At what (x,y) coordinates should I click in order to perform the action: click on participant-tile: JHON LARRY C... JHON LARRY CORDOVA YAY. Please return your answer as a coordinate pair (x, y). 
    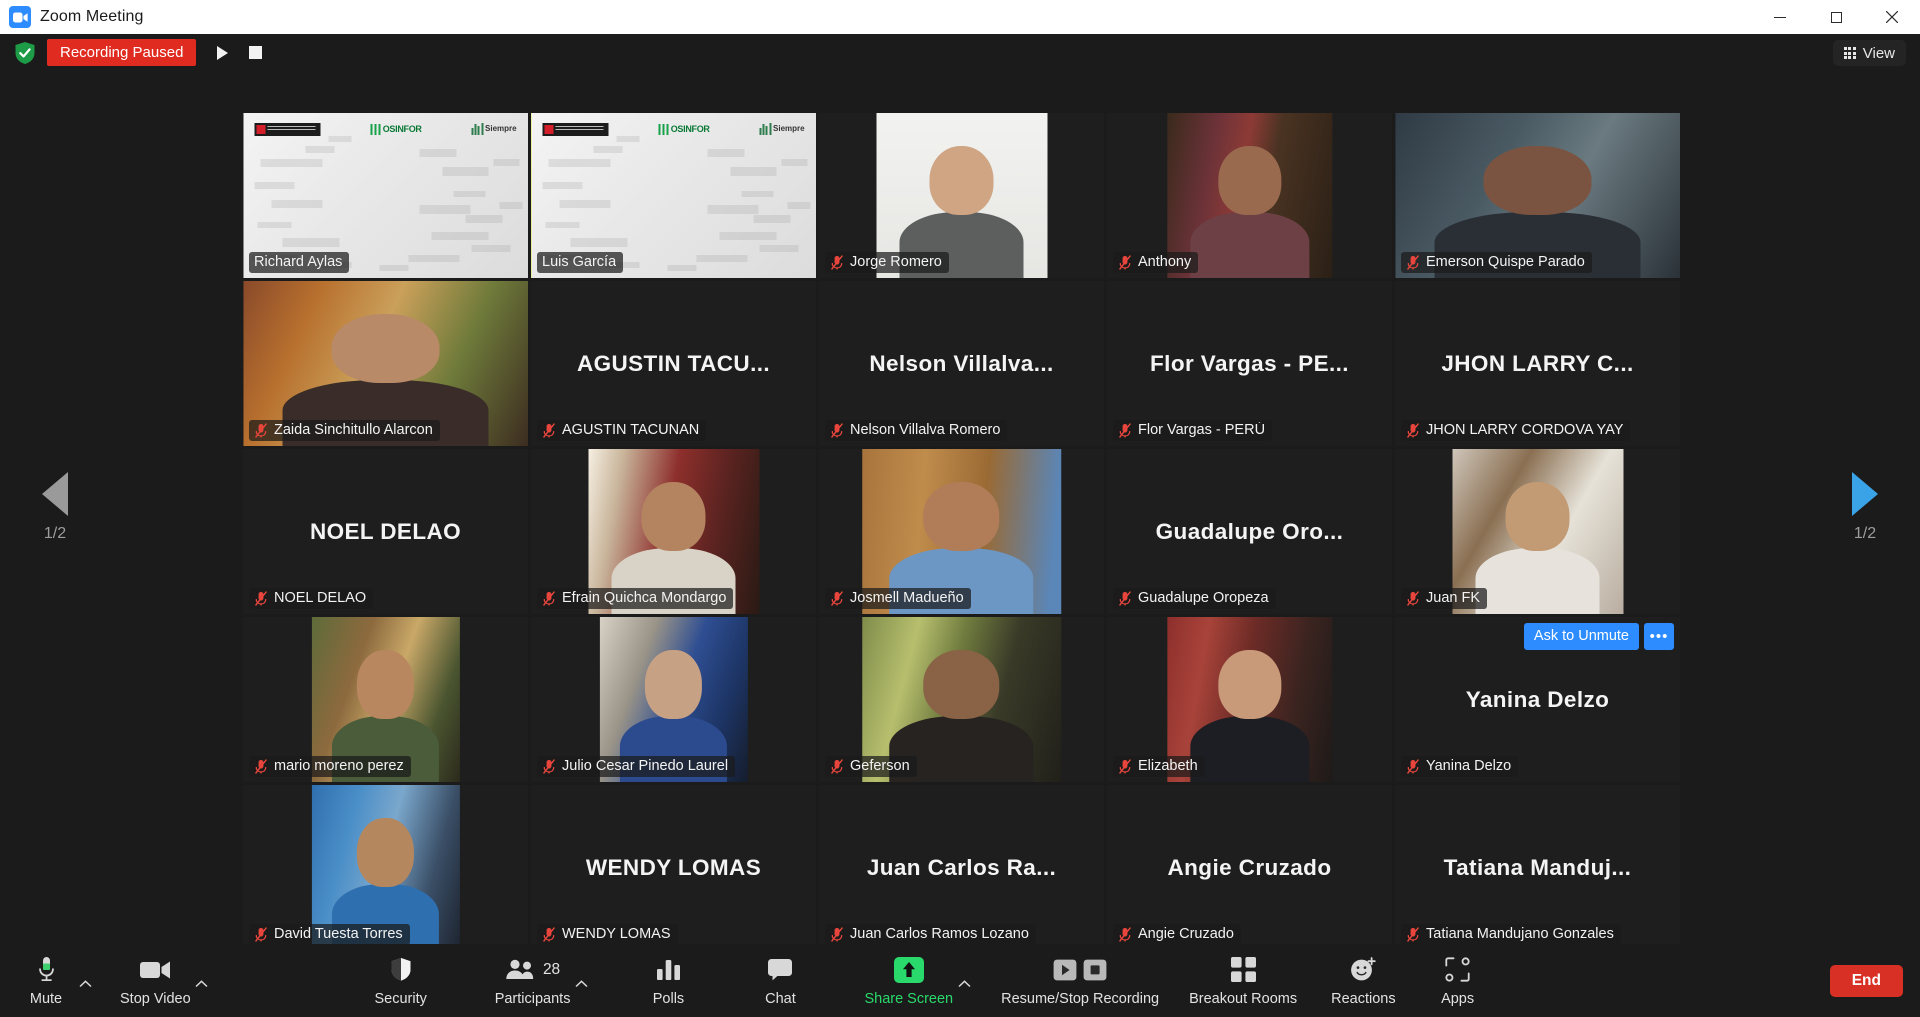
    Looking at the image, I should click on (1537, 363).